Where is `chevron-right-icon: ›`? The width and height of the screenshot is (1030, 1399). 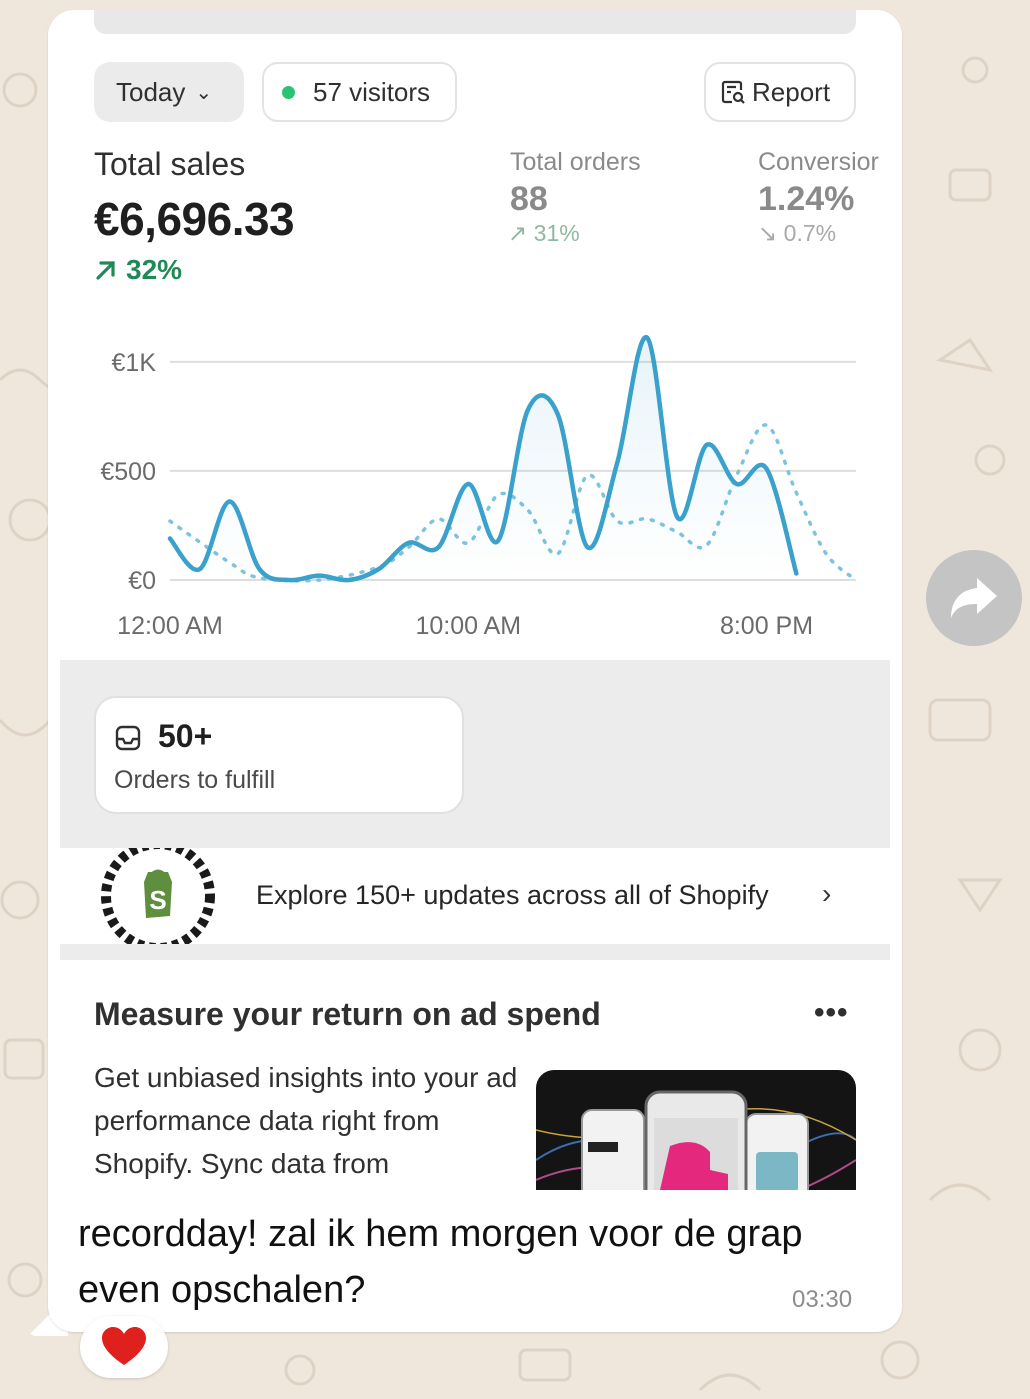
chevron-right-icon: › is located at coordinates (827, 893).